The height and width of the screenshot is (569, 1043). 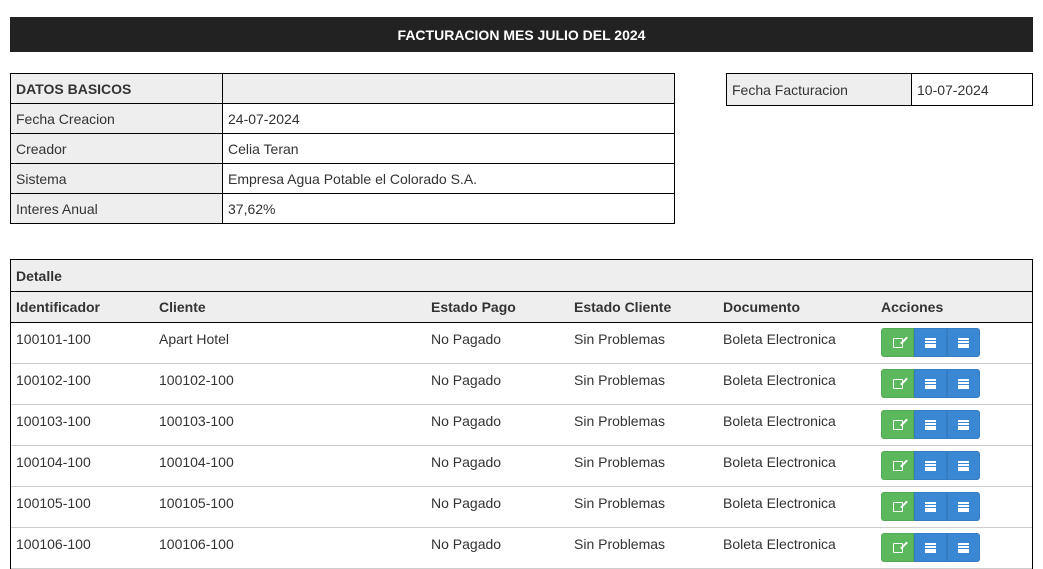 What do you see at coordinates (448, 118) in the screenshot?
I see `field-value: 24-07-2024` at bounding box center [448, 118].